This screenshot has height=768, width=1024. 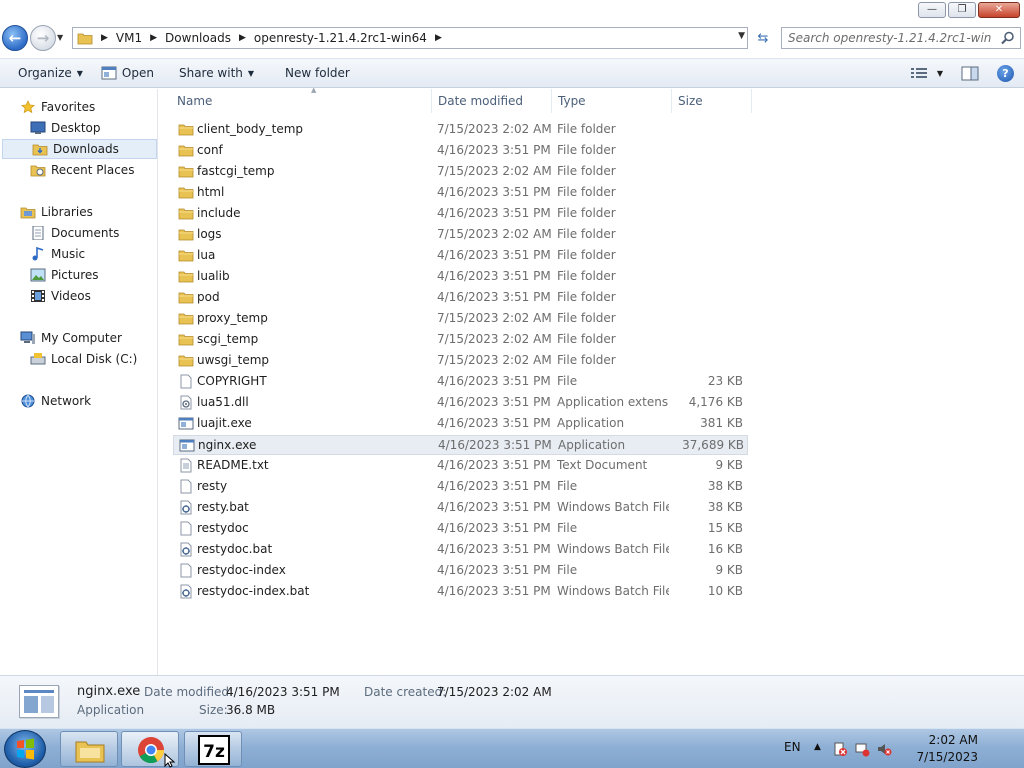 What do you see at coordinates (15, 38) in the screenshot?
I see `back-button: ←` at bounding box center [15, 38].